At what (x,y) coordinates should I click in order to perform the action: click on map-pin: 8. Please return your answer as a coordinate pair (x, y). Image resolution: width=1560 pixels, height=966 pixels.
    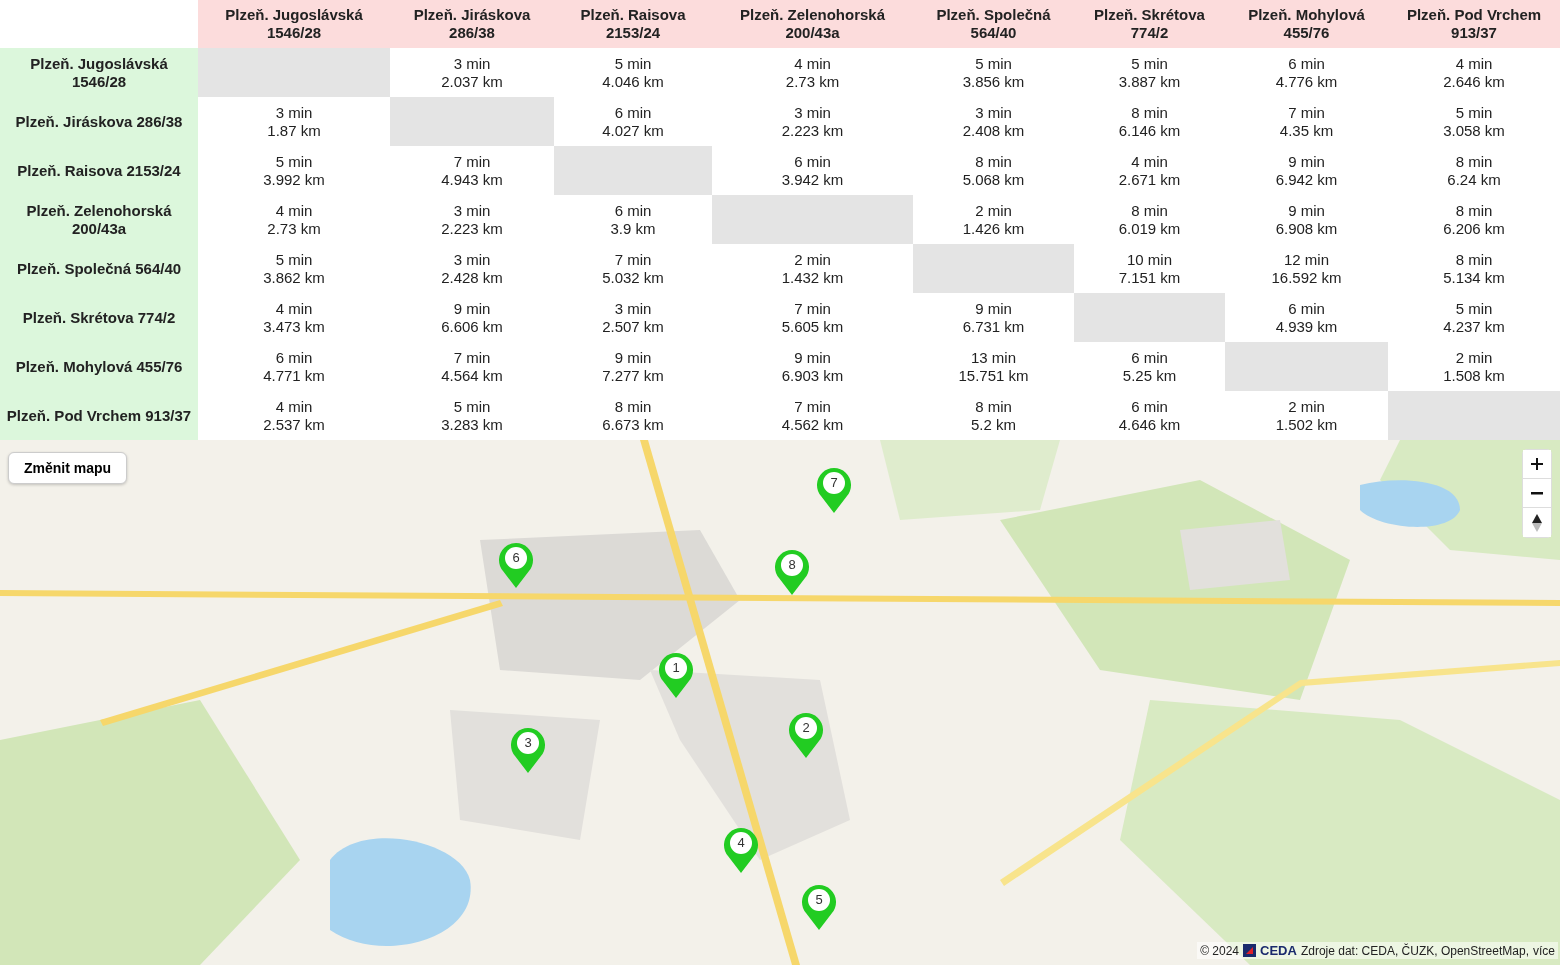
    Looking at the image, I should click on (792, 572).